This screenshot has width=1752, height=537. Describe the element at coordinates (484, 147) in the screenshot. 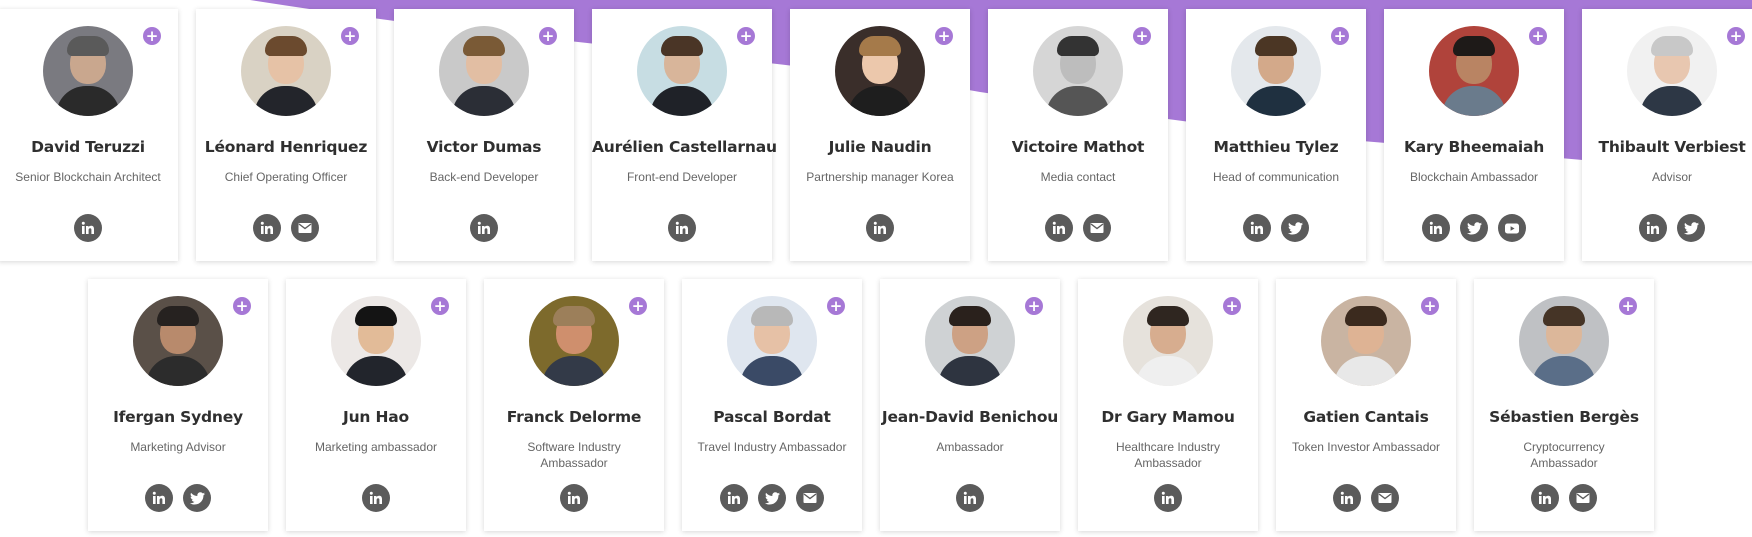

I see `member-name: Victor Dumas` at that location.